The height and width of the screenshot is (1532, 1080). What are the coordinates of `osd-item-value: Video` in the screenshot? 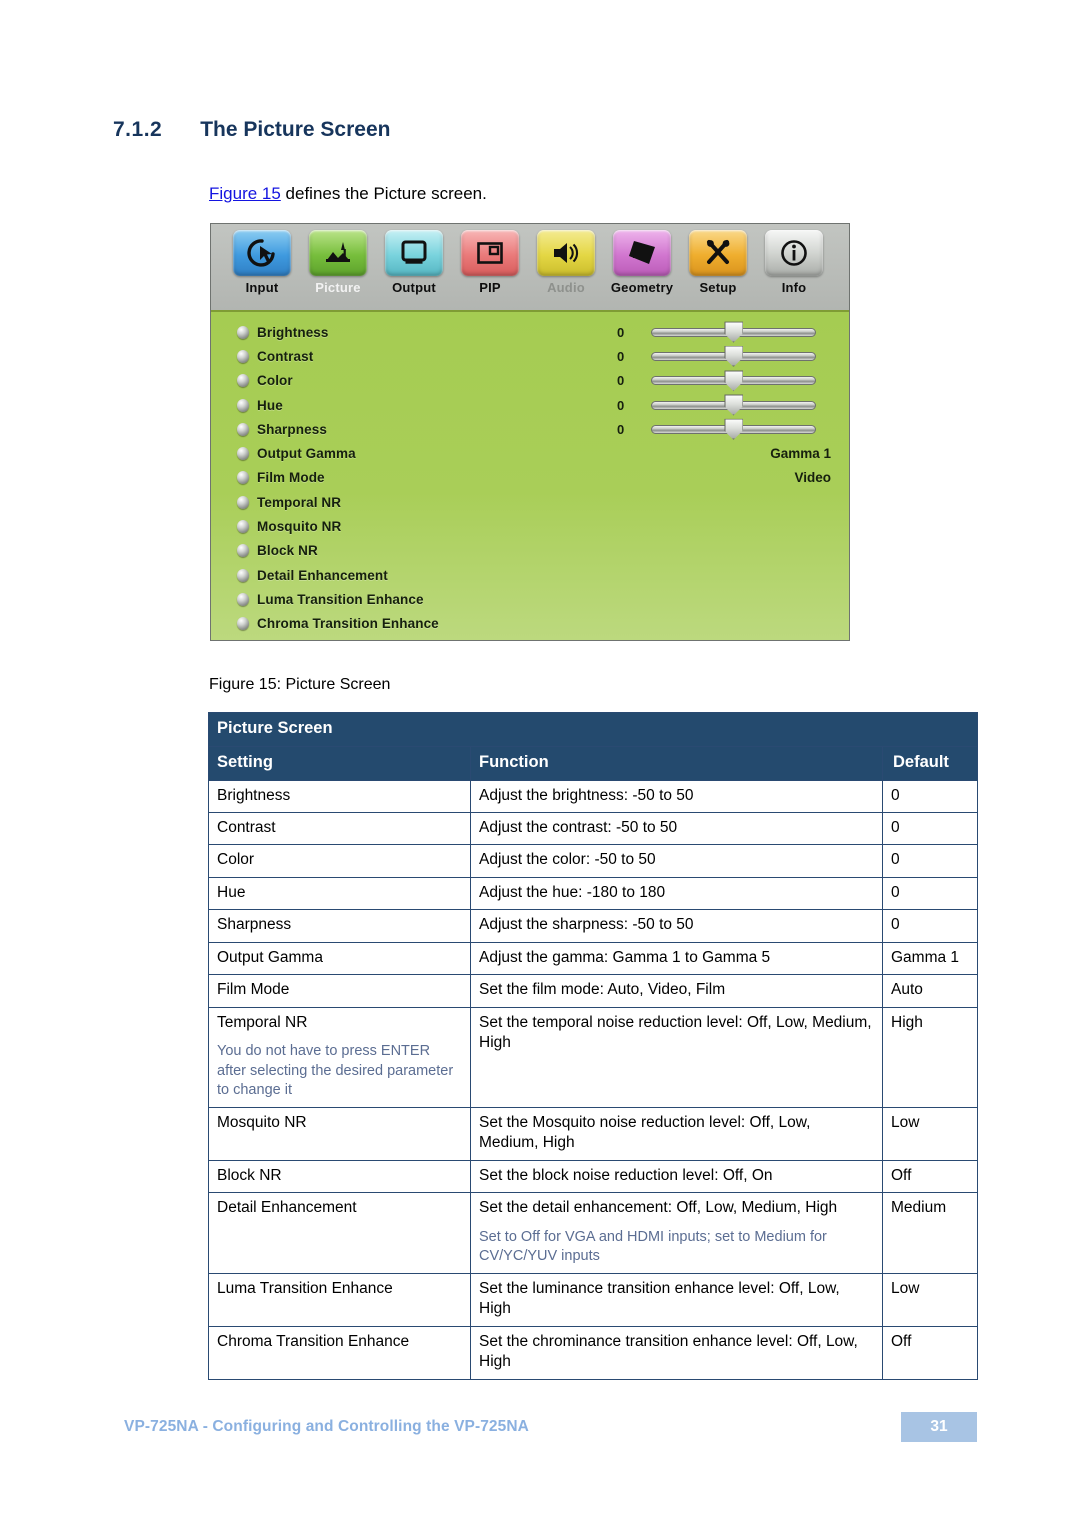 It's located at (812, 478).